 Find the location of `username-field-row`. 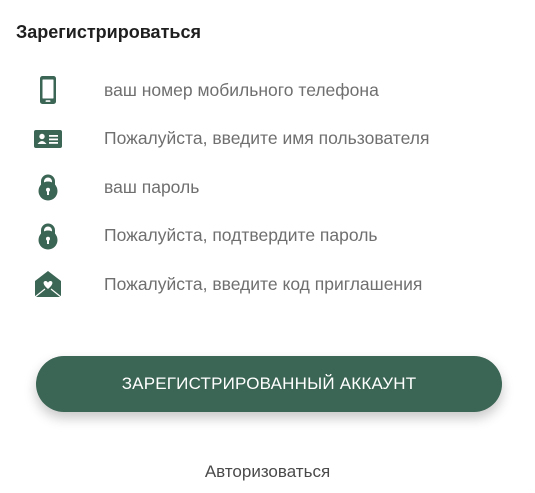

username-field-row is located at coordinates (267, 139).